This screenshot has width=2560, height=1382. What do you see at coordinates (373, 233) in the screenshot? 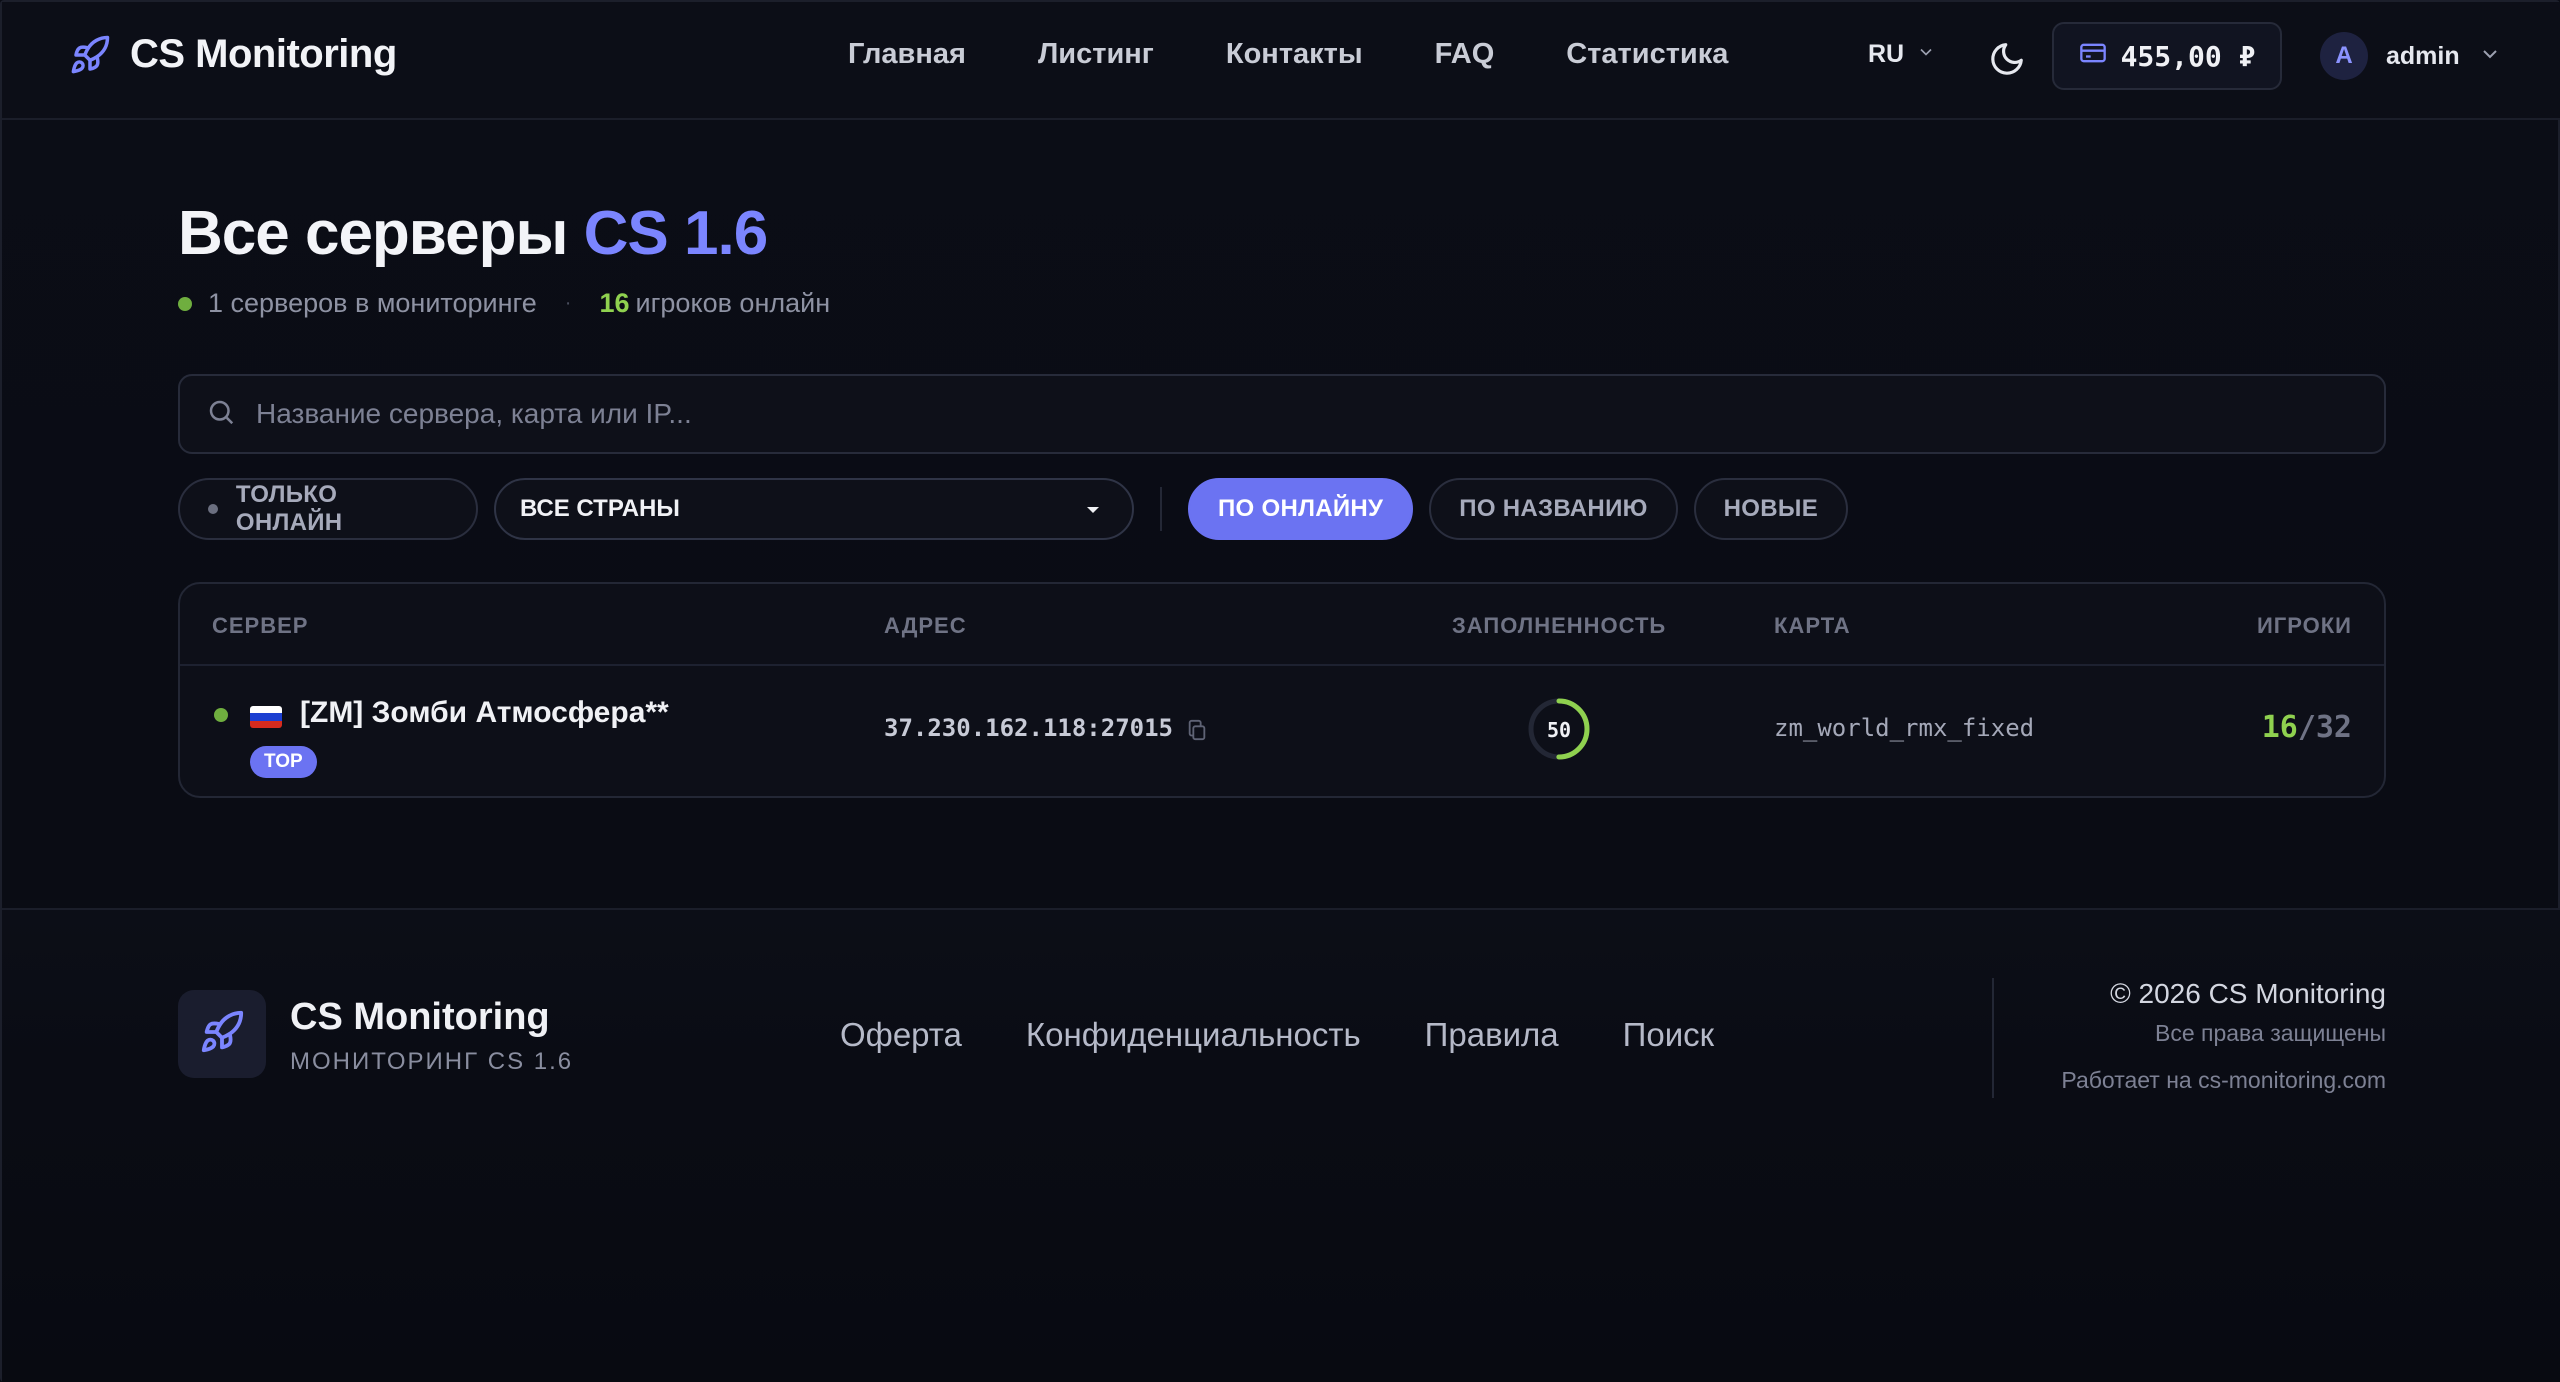
I see `page-title-text: Все серверы` at bounding box center [373, 233].